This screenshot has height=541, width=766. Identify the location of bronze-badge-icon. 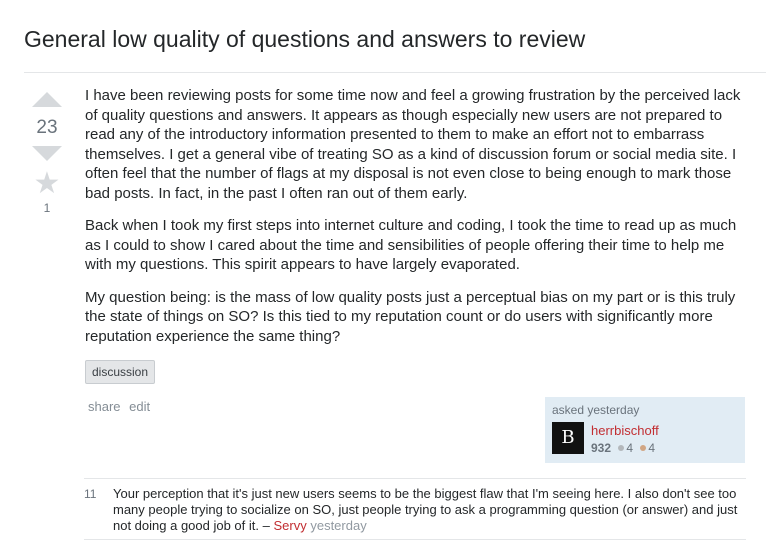
(643, 448).